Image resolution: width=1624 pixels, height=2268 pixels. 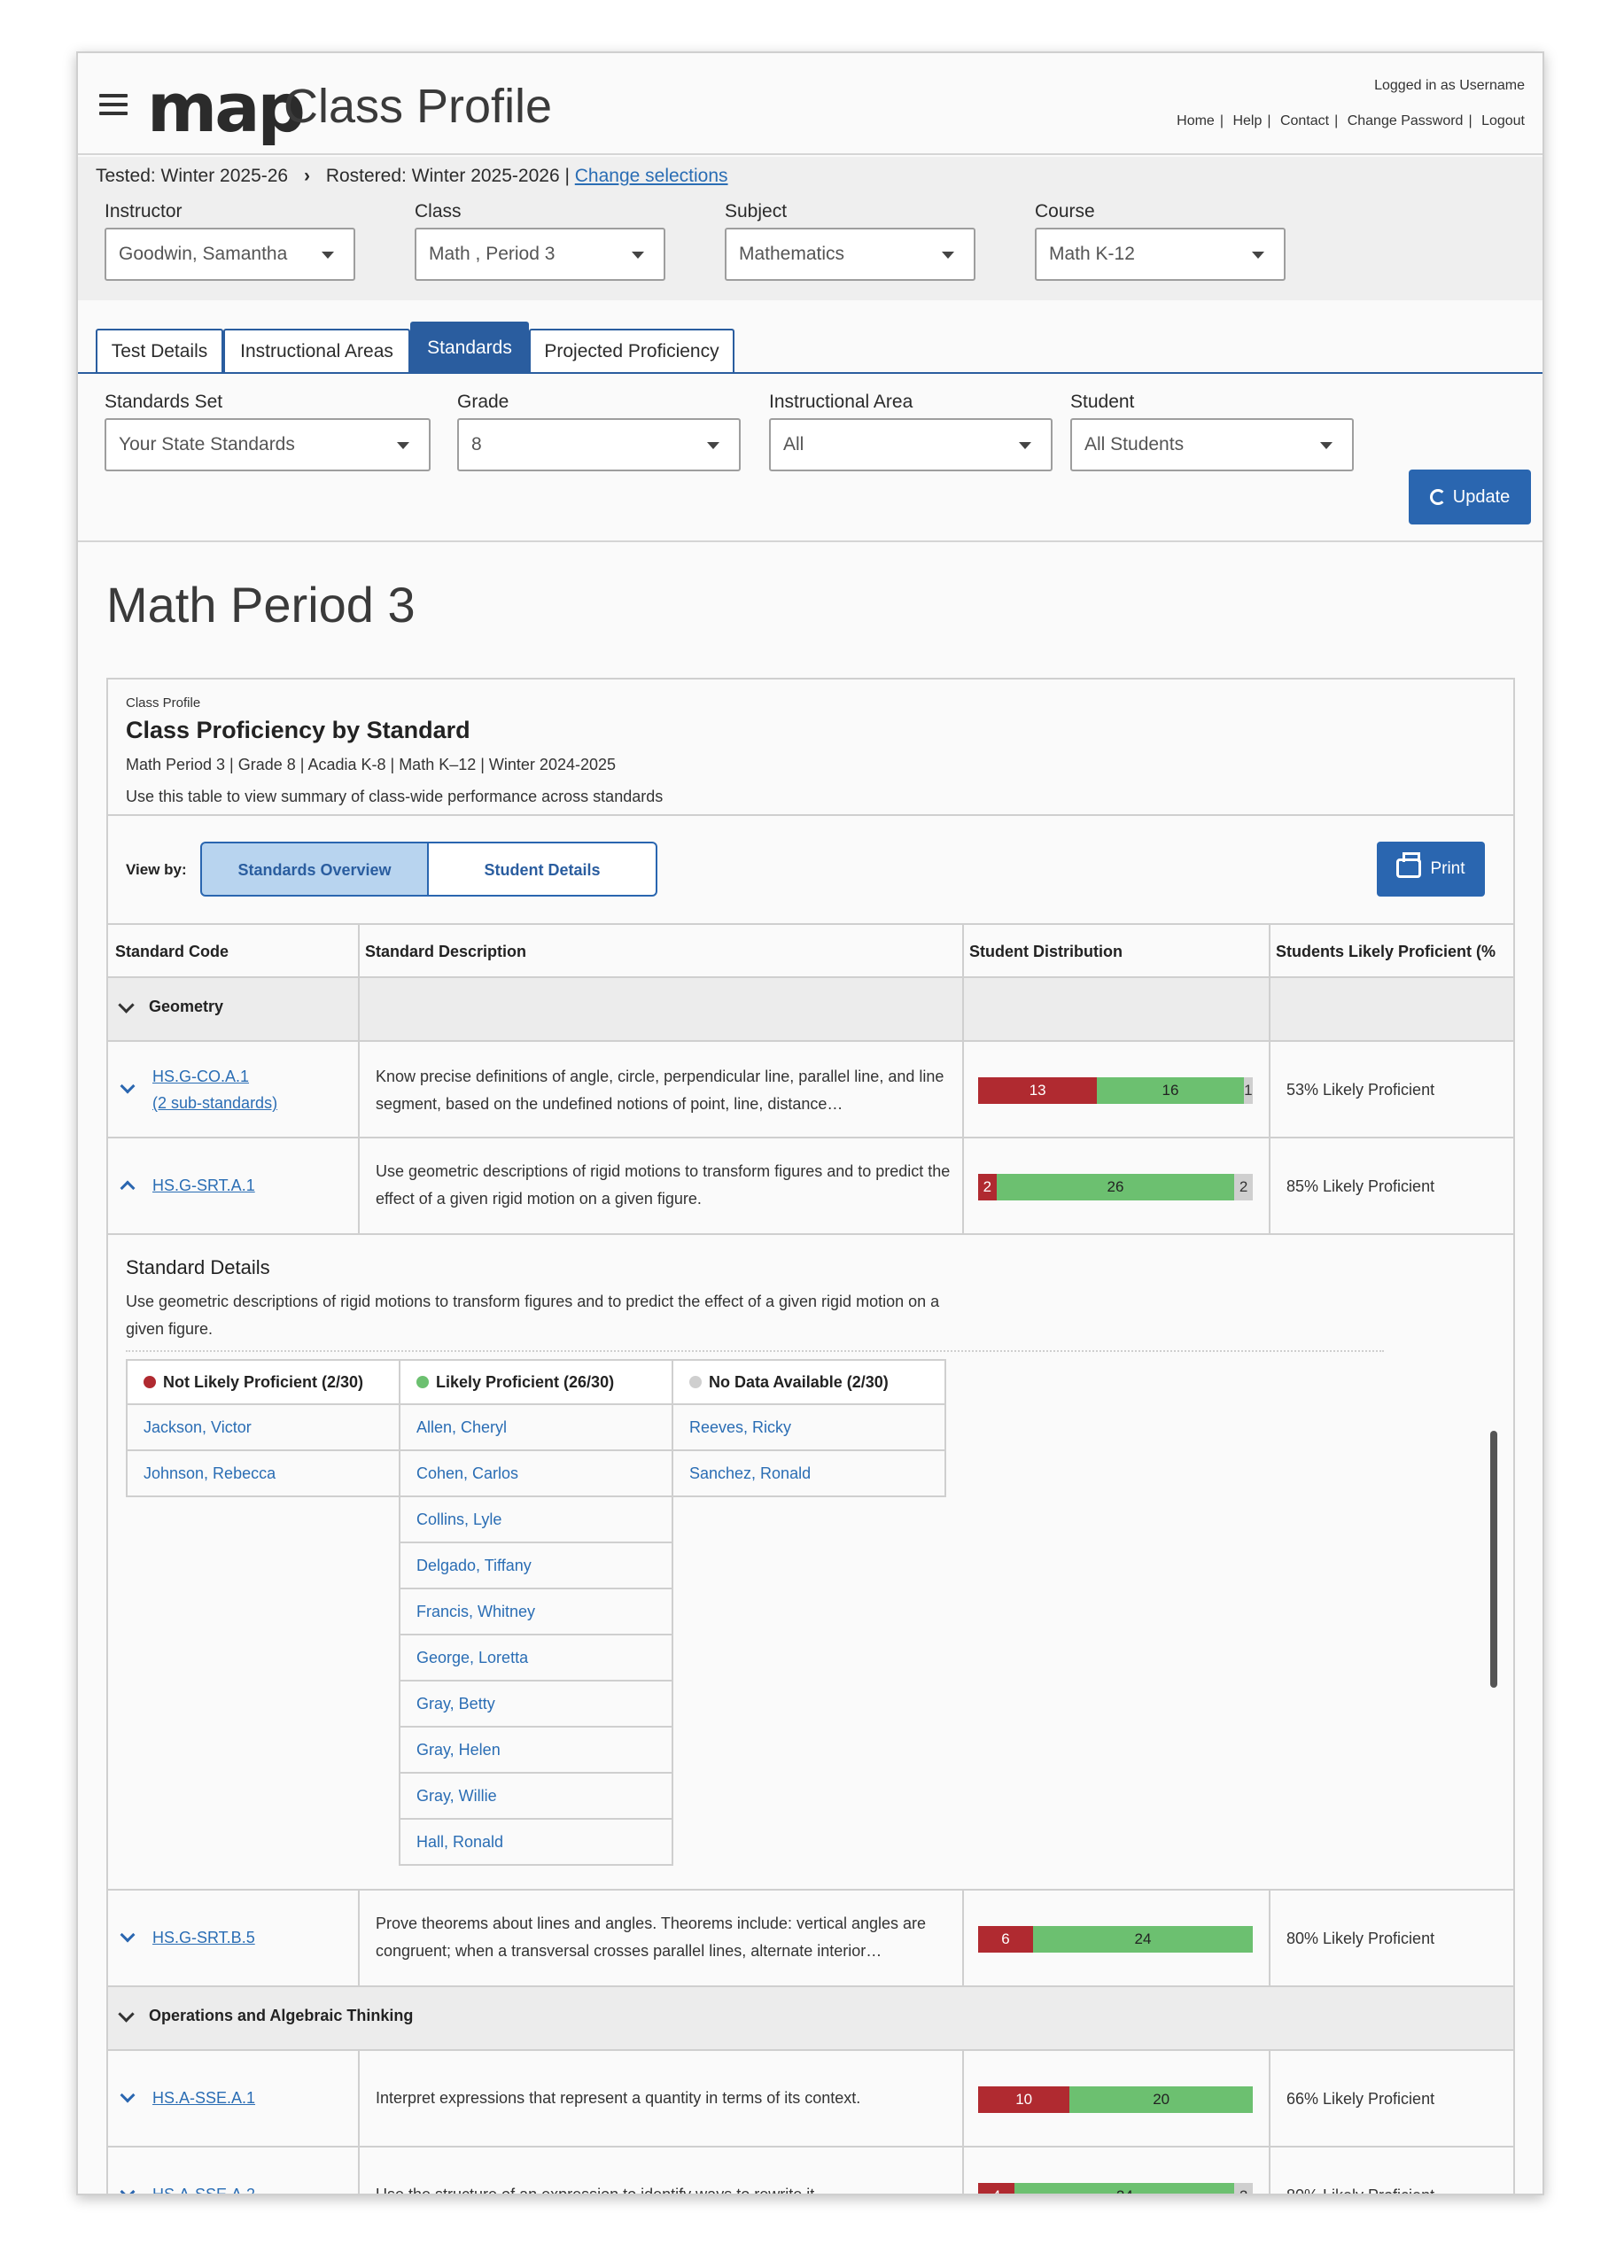 I want to click on standard-code-link: HS.G-SRT.A.1, so click(x=203, y=1185).